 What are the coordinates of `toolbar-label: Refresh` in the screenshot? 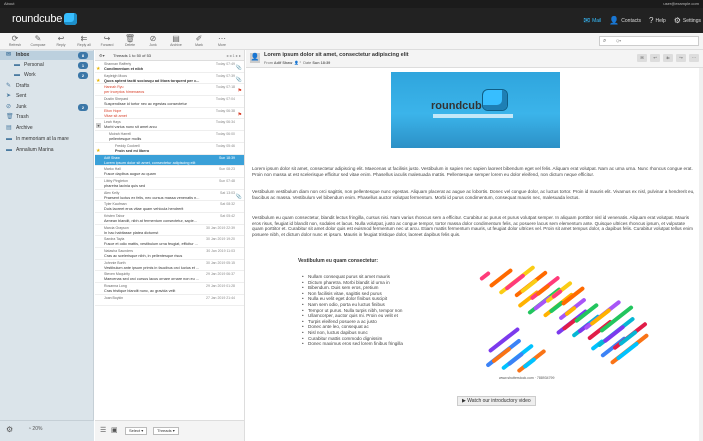 It's located at (15, 45).